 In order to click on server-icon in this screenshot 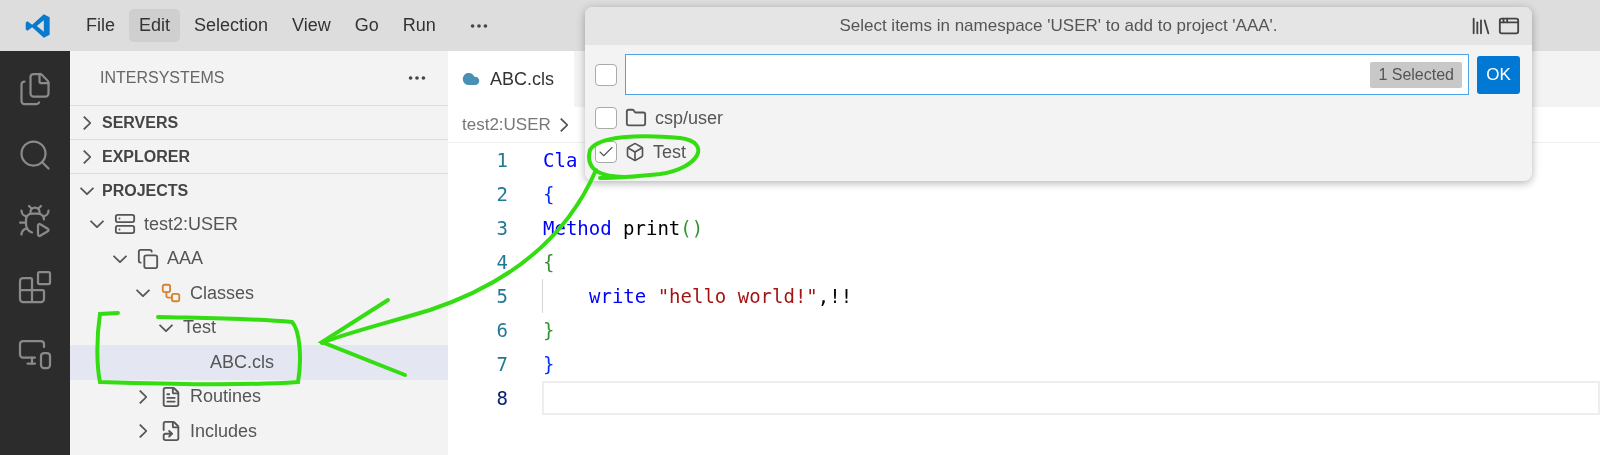, I will do `click(125, 224)`.